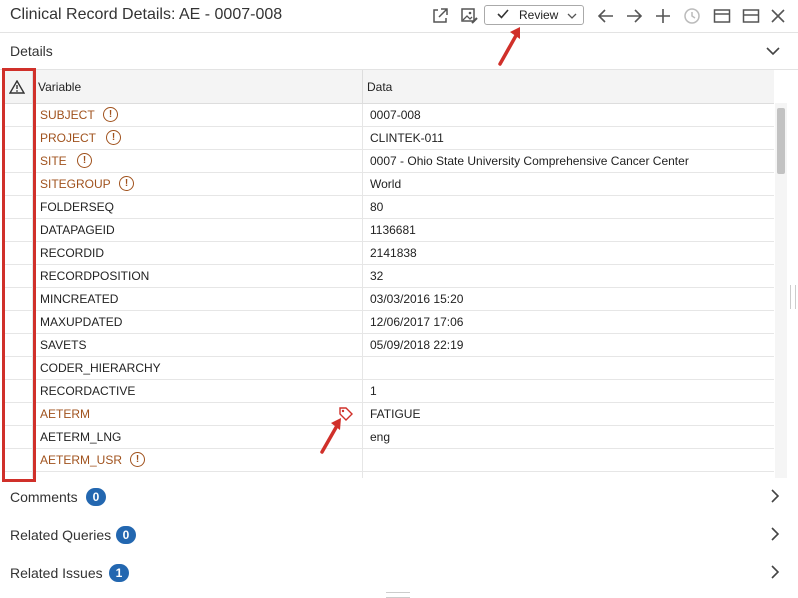  Describe the element at coordinates (504, 15) in the screenshot. I see `check-icon` at that location.